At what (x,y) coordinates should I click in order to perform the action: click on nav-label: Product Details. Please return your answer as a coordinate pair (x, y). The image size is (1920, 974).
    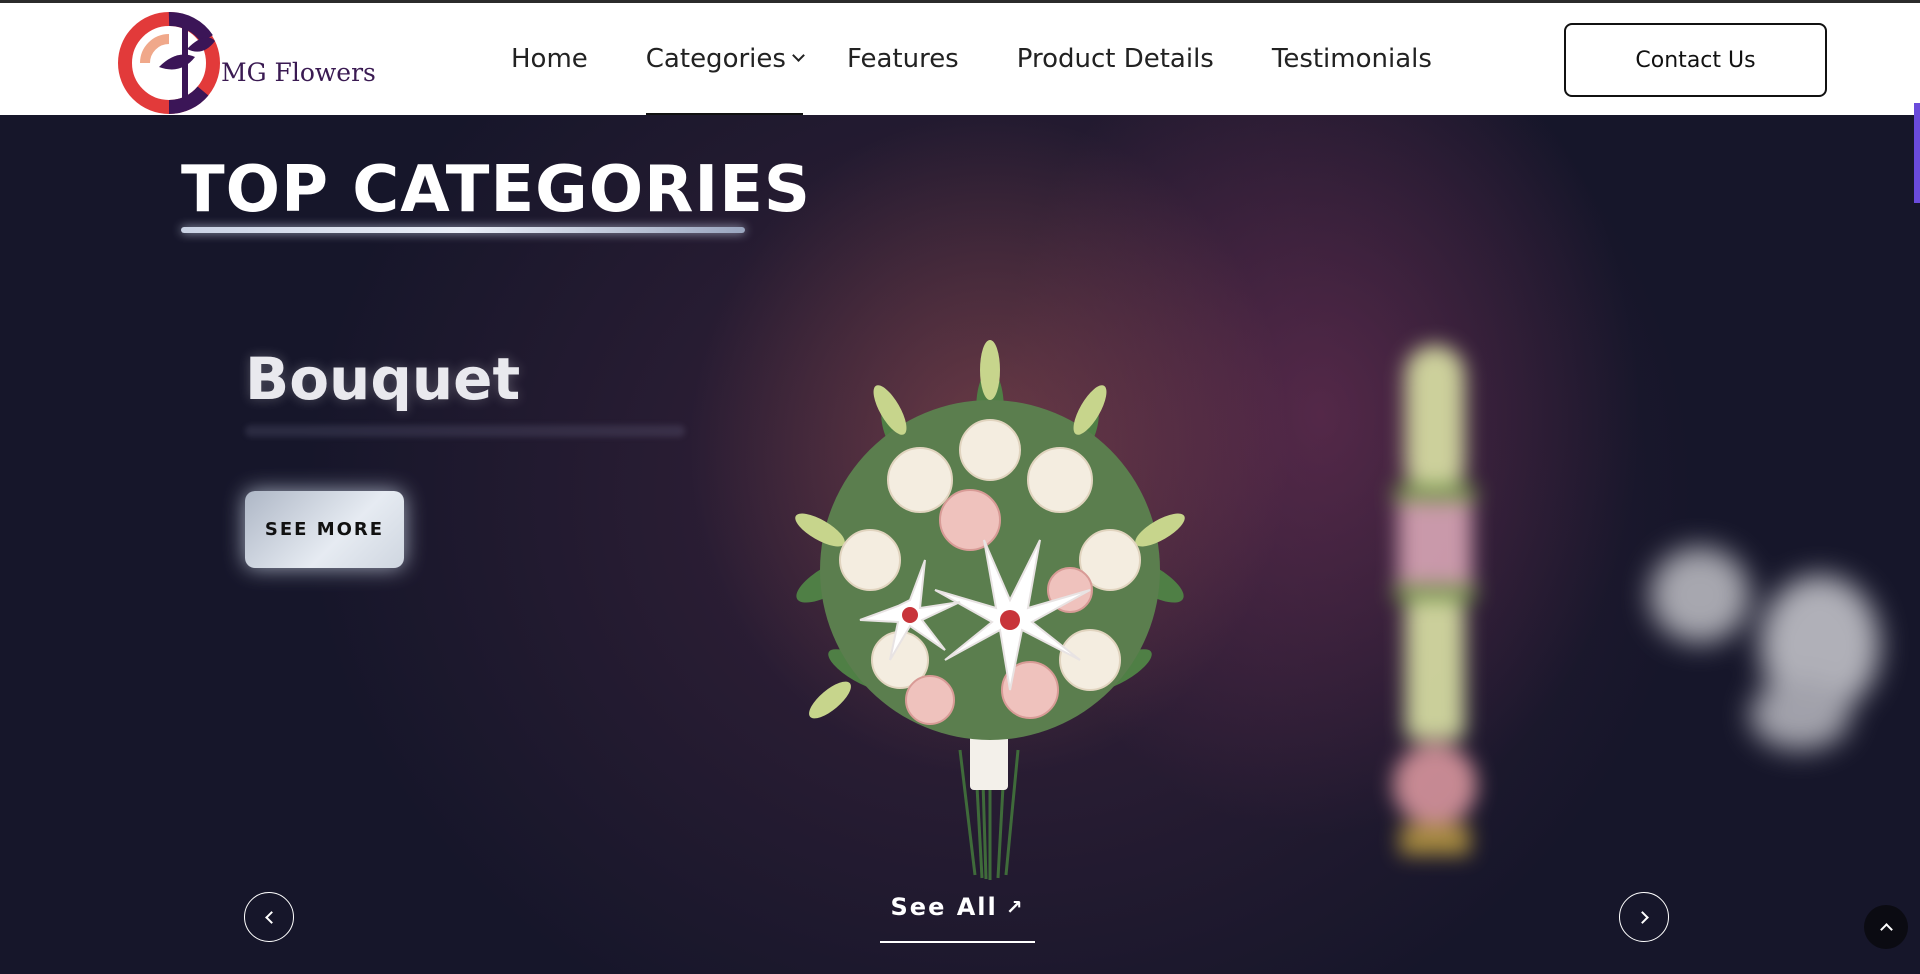
    Looking at the image, I should click on (1115, 59).